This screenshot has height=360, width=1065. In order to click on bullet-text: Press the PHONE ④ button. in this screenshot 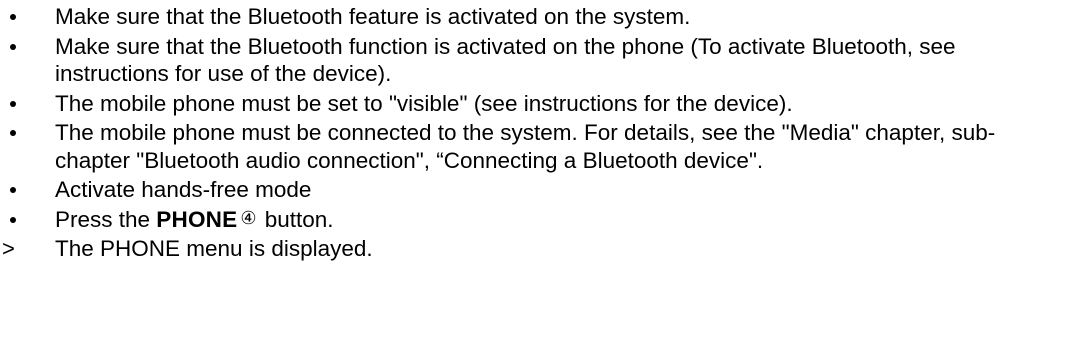, I will do `click(560, 220)`.